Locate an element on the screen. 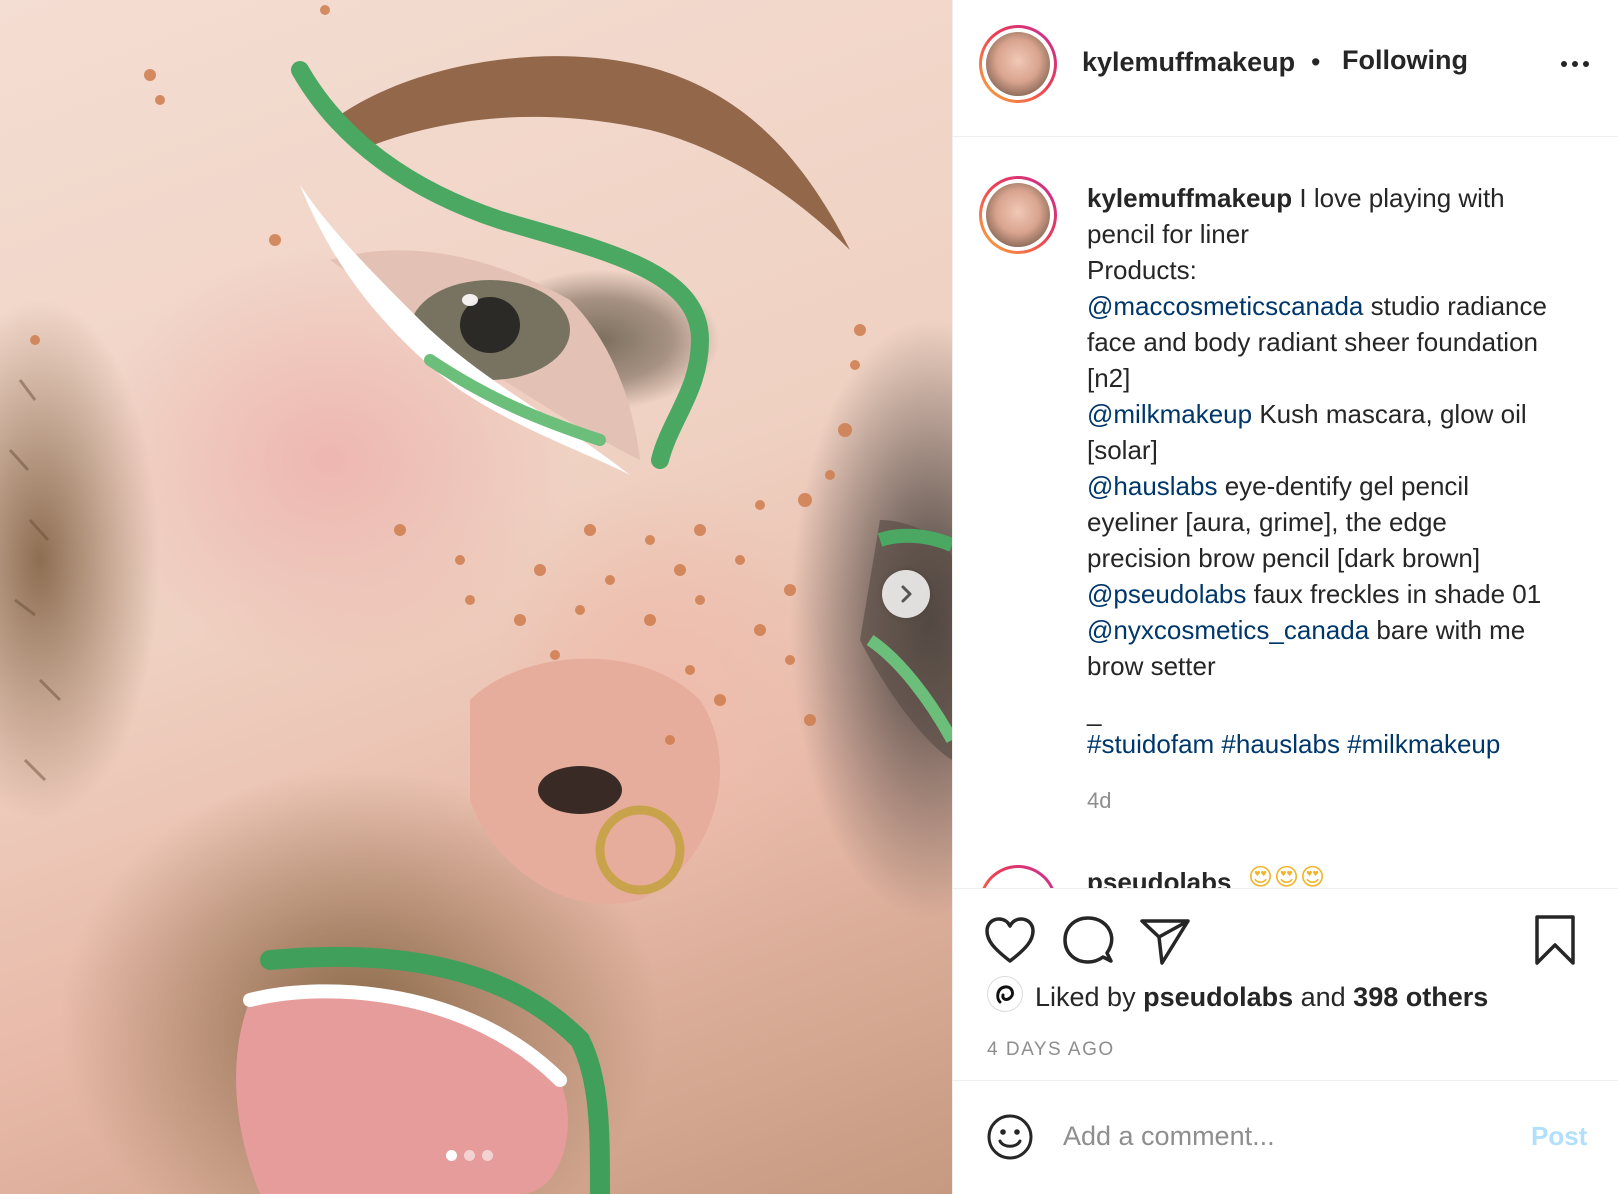 The image size is (1618, 1194). comment-form: Post is located at coordinates (1285, 1137).